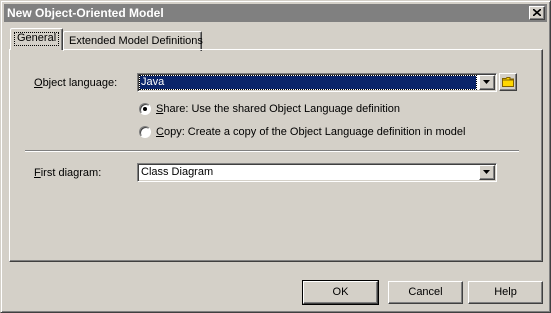 This screenshot has height=313, width=551. What do you see at coordinates (85, 13) in the screenshot?
I see `window-title: New Object-Oriented Model` at bounding box center [85, 13].